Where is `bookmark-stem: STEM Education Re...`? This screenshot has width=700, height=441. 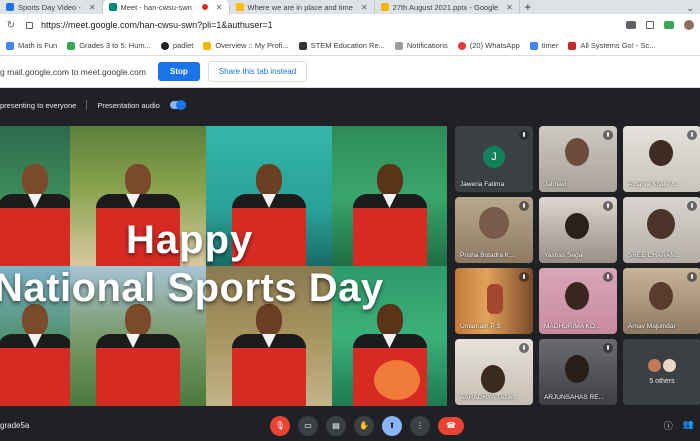 bookmark-stem: STEM Education Re... is located at coordinates (341, 45).